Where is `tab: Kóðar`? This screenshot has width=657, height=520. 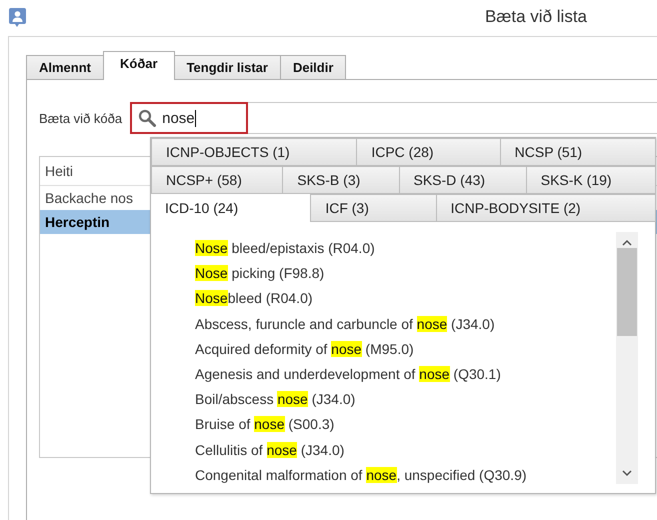 tab: Kóðar is located at coordinates (139, 65).